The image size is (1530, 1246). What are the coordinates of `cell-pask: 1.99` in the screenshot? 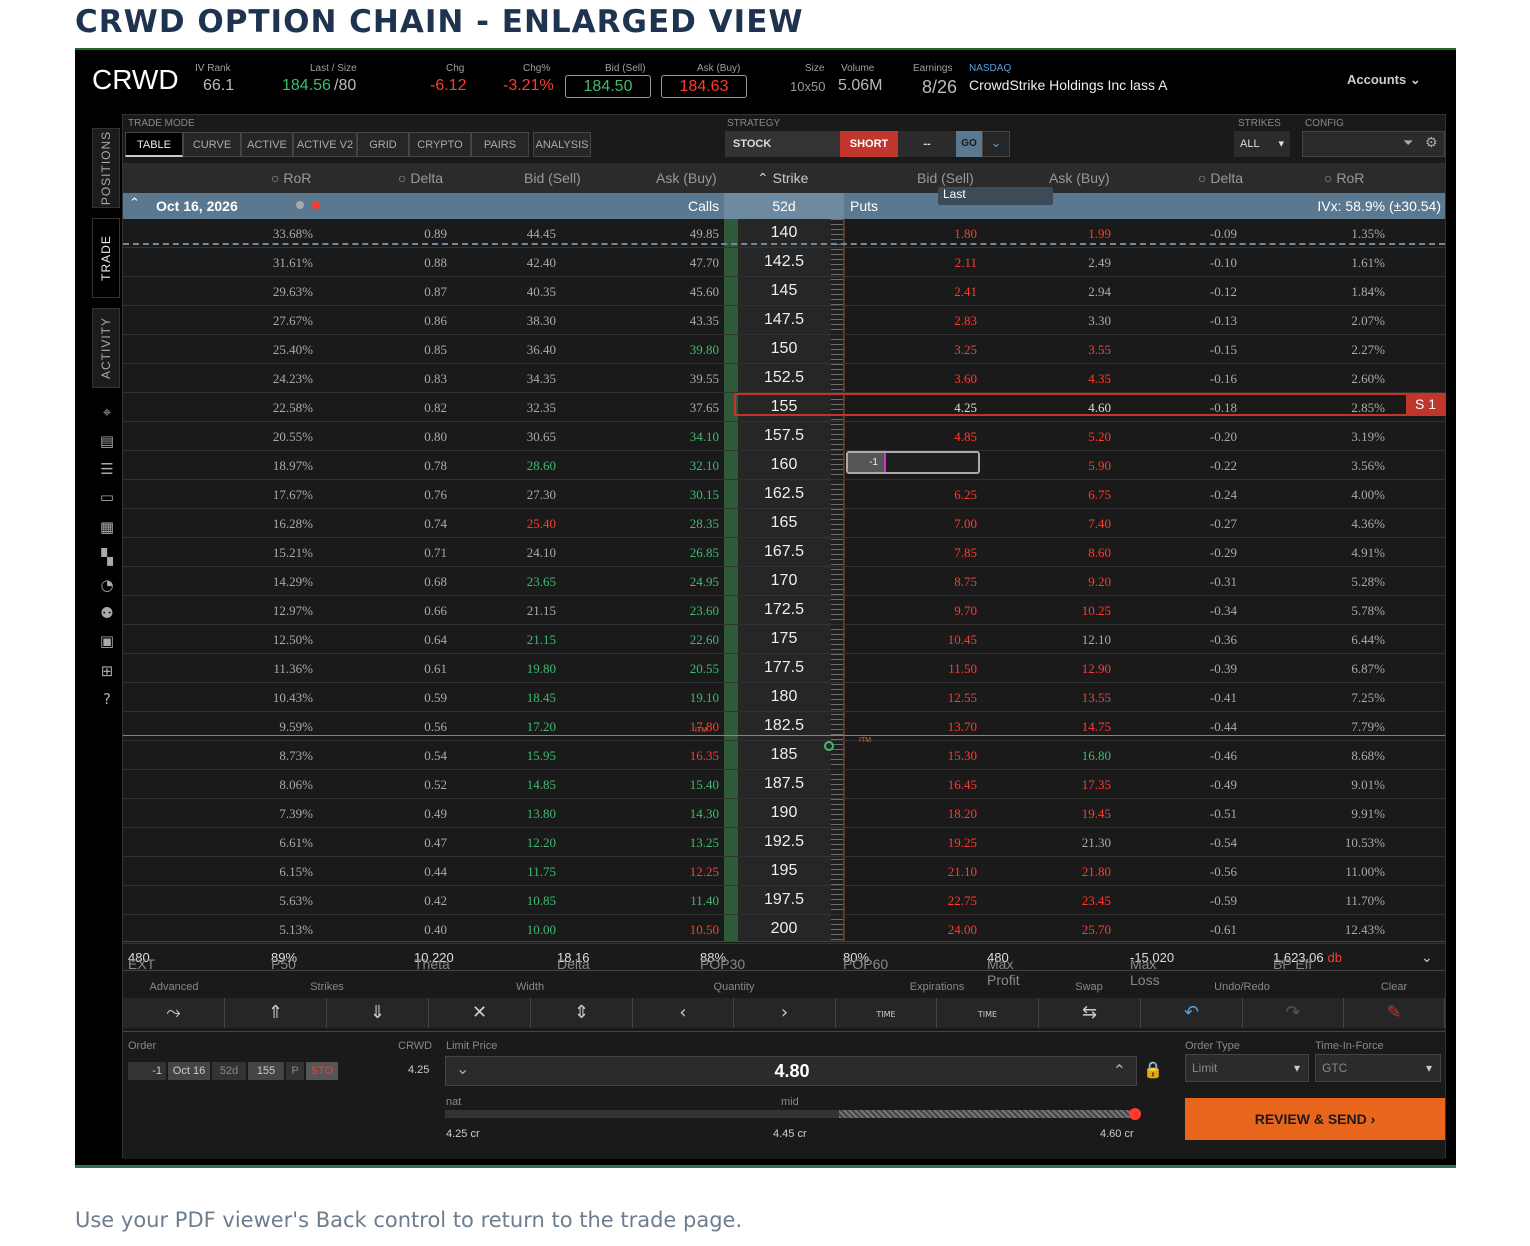 It's located at (1083, 234).